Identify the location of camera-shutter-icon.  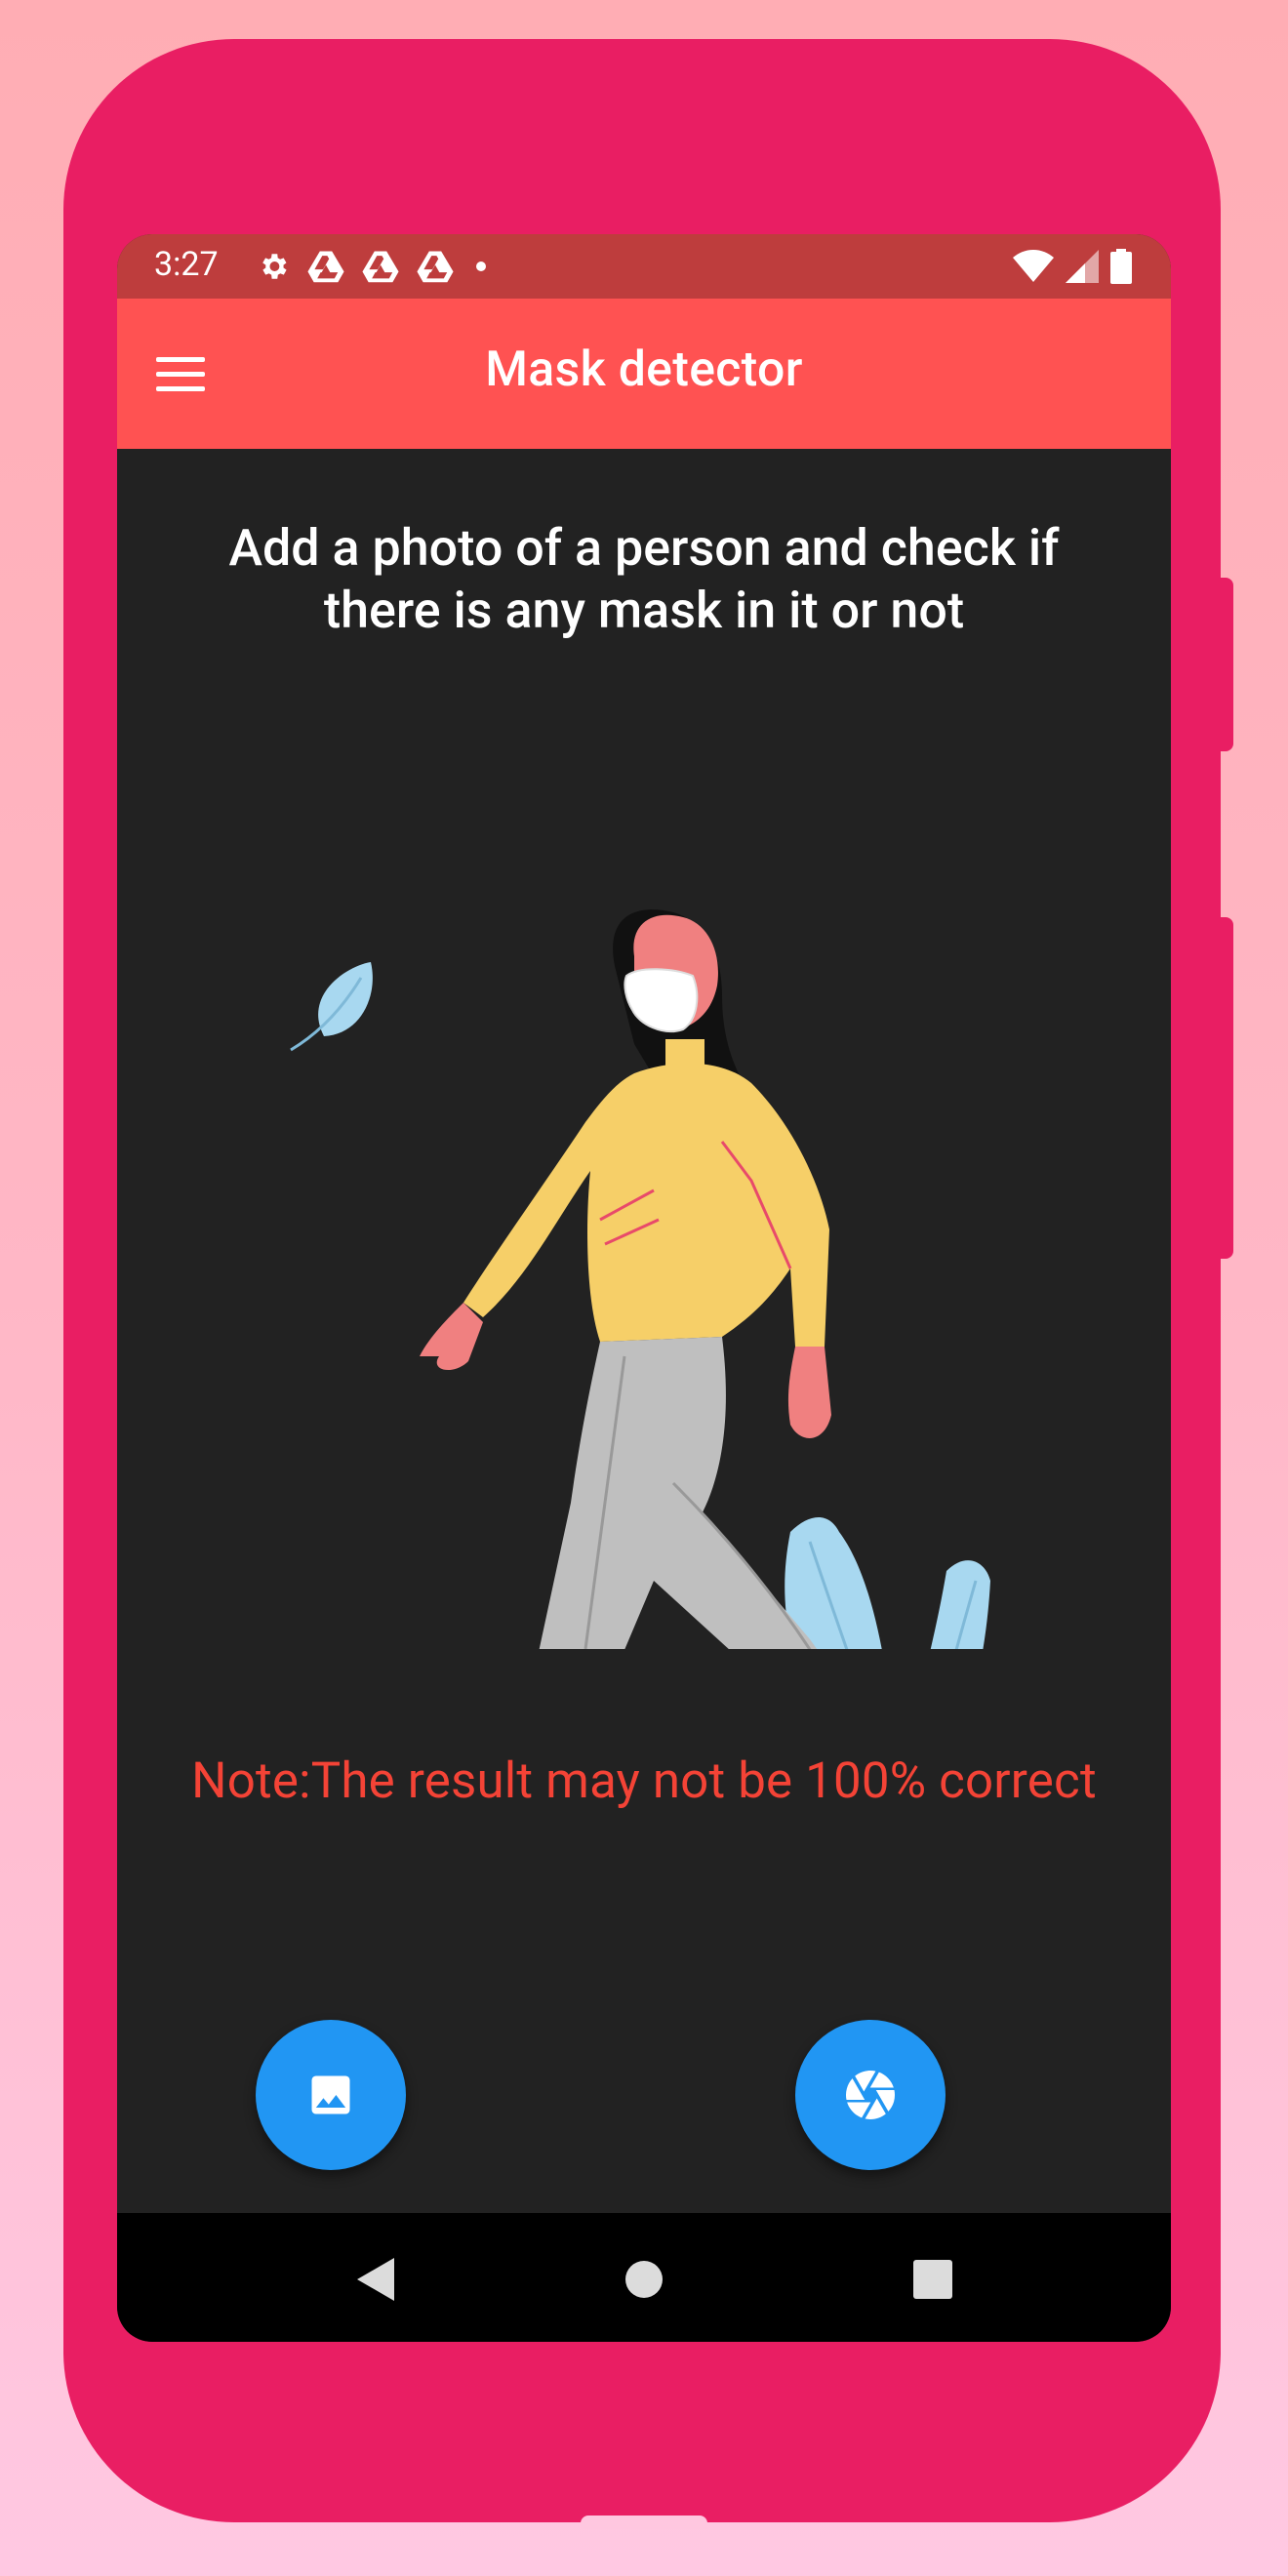
(870, 2095).